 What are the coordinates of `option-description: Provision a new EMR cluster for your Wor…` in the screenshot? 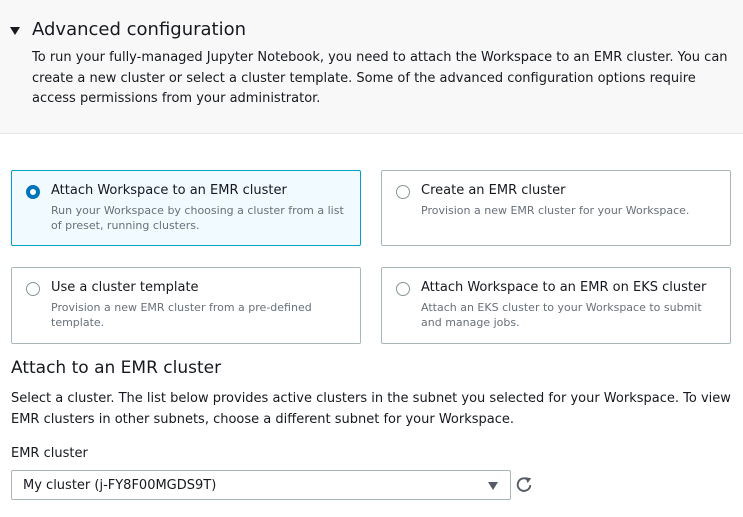 It's located at (555, 210).